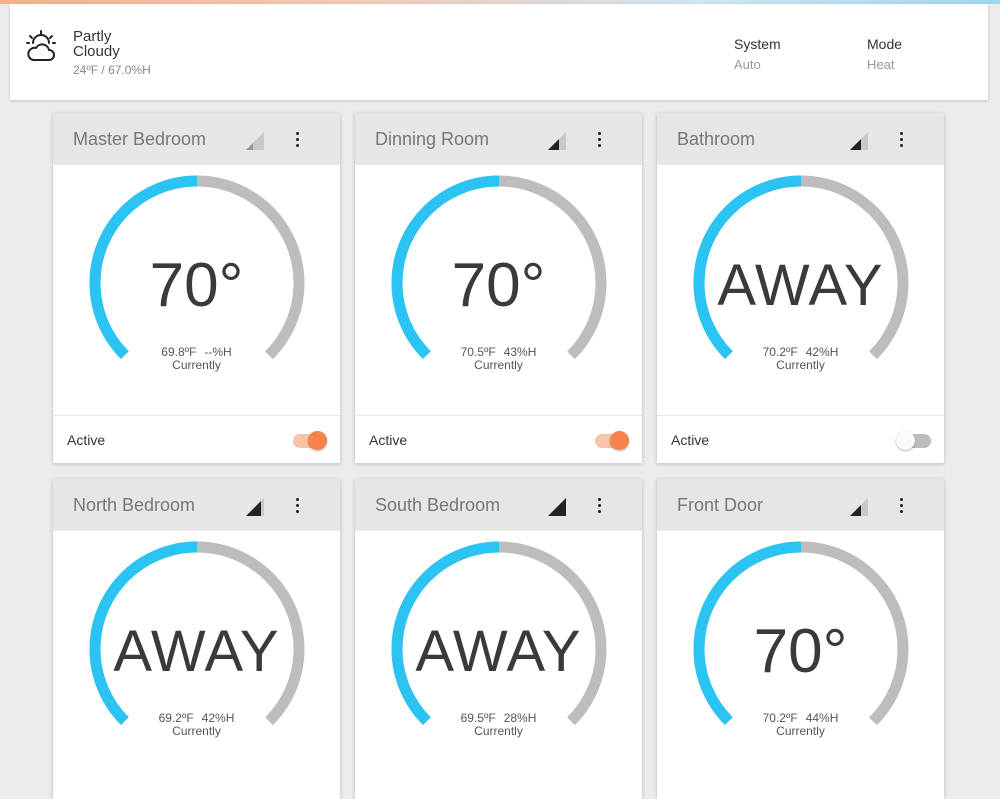  I want to click on current-readings: 69.5ºF 28%H Currently, so click(498, 725).